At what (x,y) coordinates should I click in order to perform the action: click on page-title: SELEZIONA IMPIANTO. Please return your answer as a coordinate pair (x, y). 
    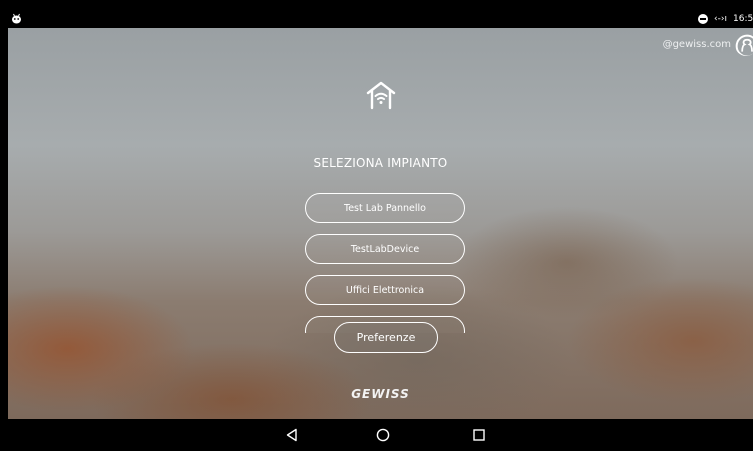
    Looking at the image, I should click on (380, 163).